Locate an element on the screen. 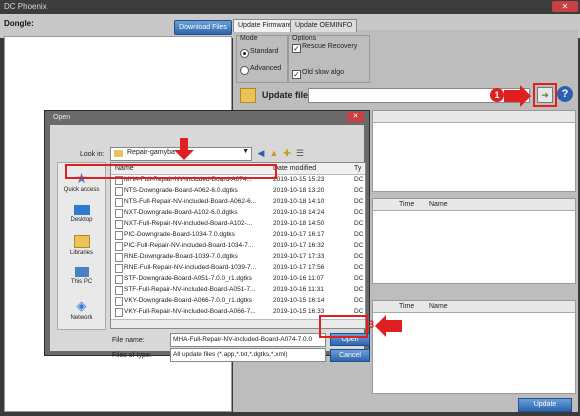  arrow-3-icon is located at coordinates (388, 326).